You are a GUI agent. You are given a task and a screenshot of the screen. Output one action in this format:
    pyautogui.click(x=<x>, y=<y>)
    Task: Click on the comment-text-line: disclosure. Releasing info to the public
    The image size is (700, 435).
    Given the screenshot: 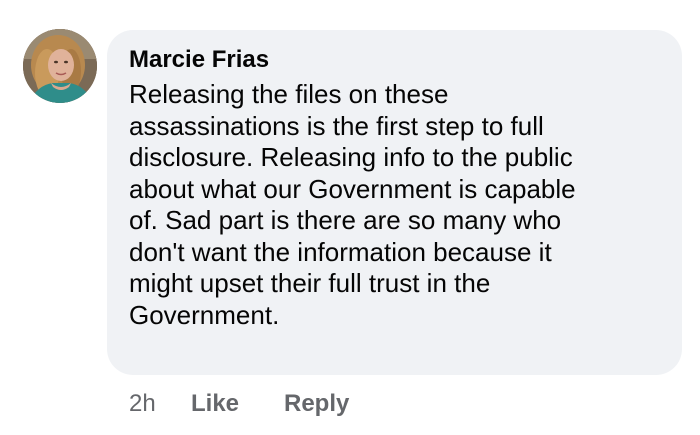 What is the action you would take?
    pyautogui.click(x=351, y=157)
    